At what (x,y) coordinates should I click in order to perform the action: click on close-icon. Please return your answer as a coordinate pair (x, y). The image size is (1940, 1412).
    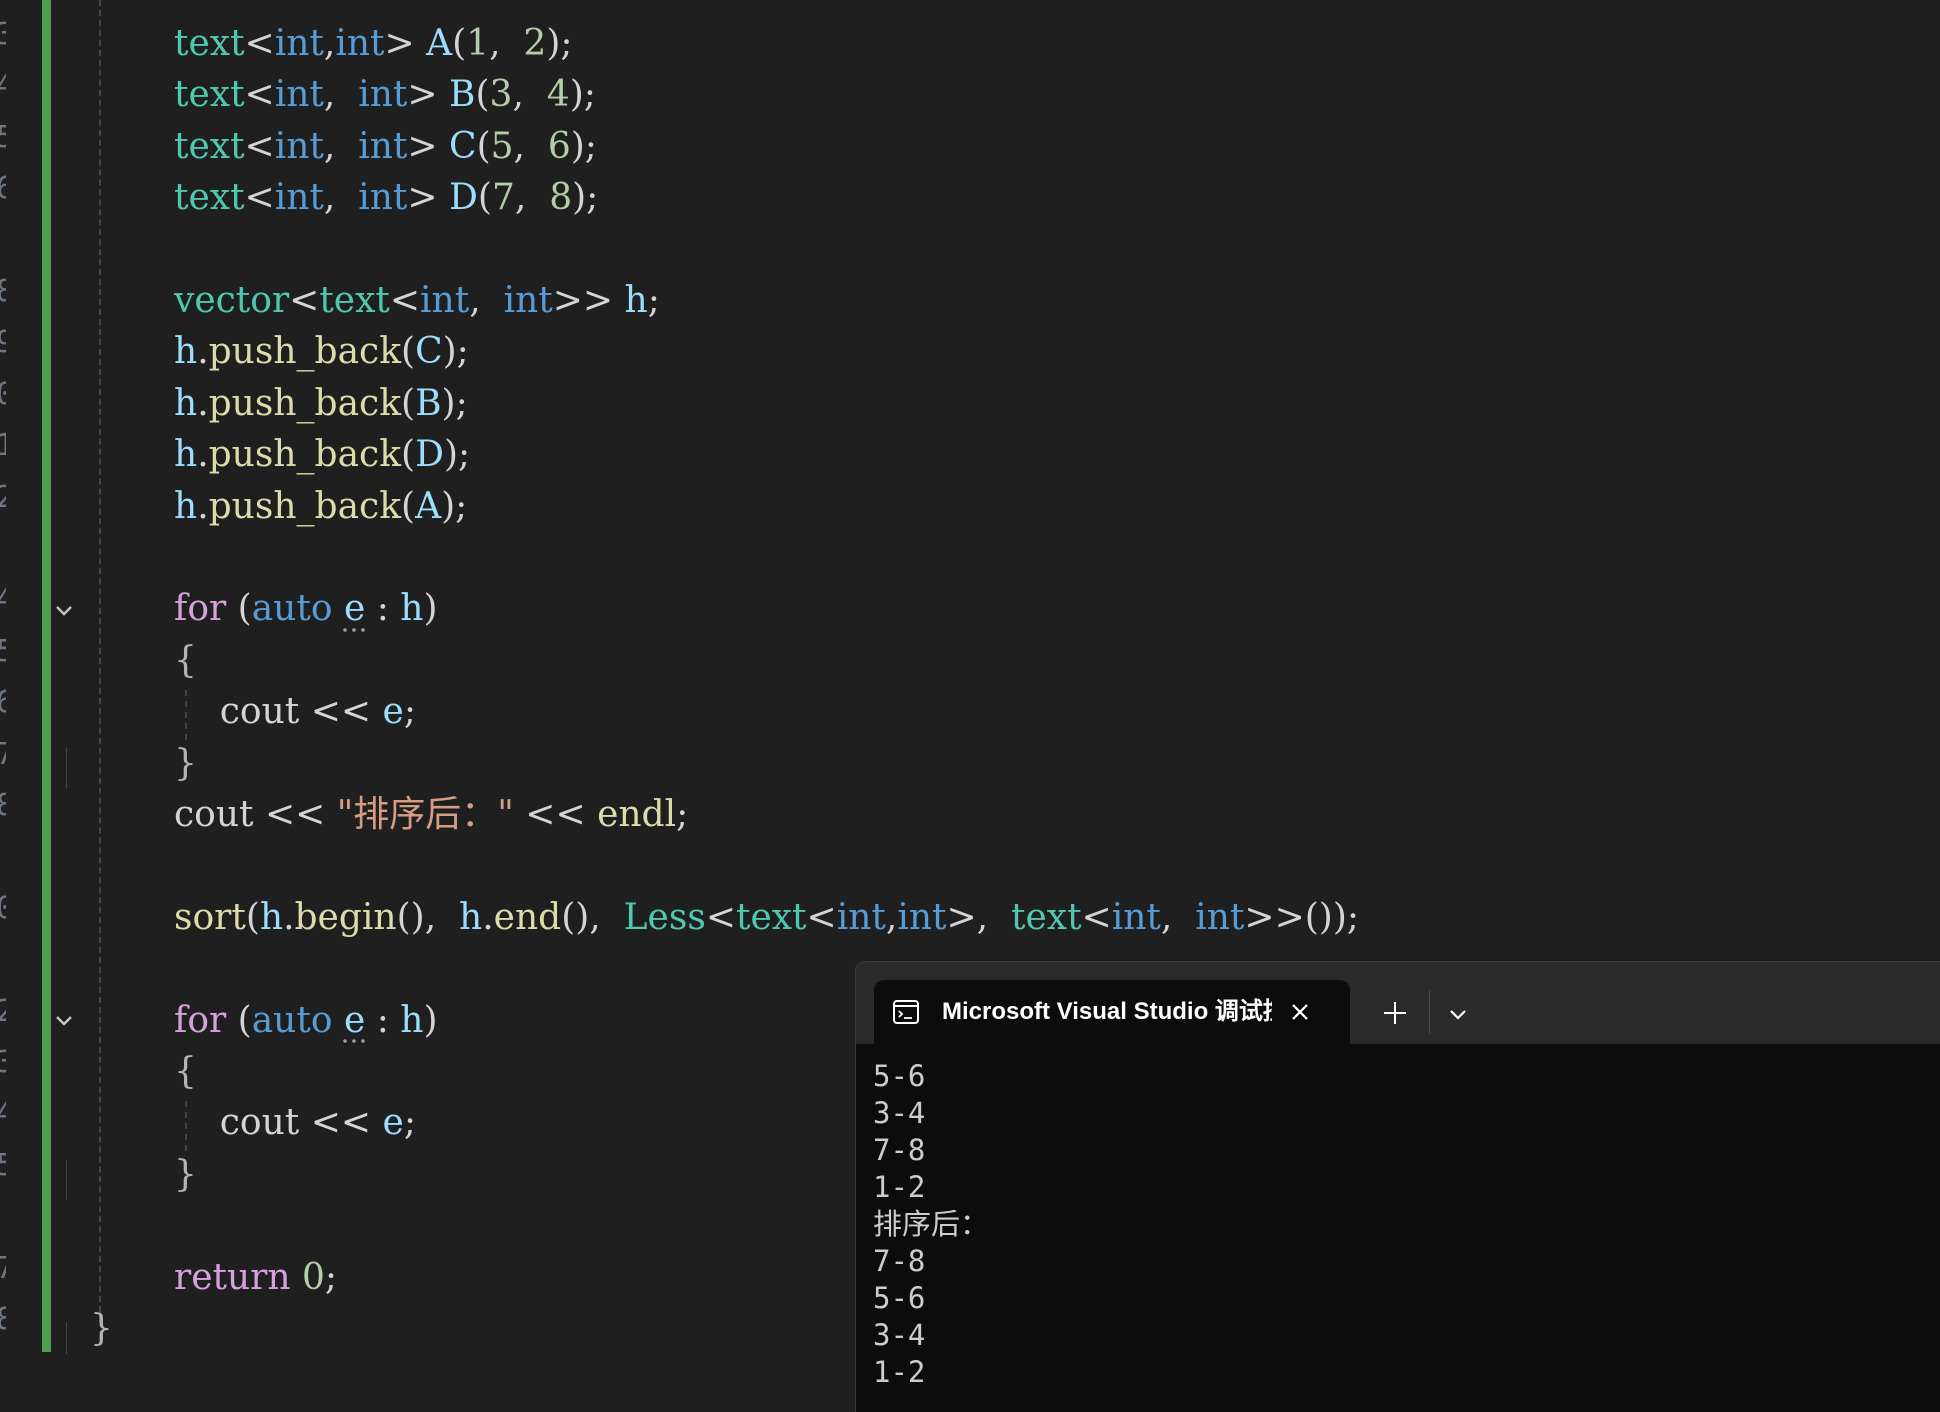
    Looking at the image, I should click on (1300, 1012).